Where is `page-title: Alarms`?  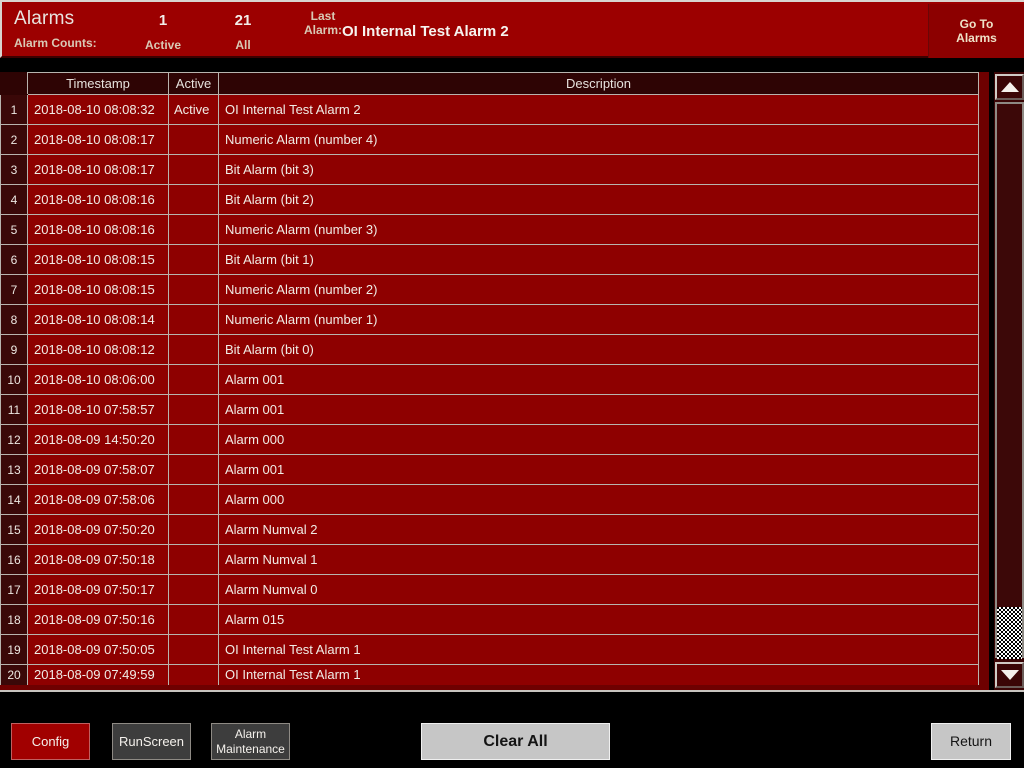 page-title: Alarms is located at coordinates (44, 18).